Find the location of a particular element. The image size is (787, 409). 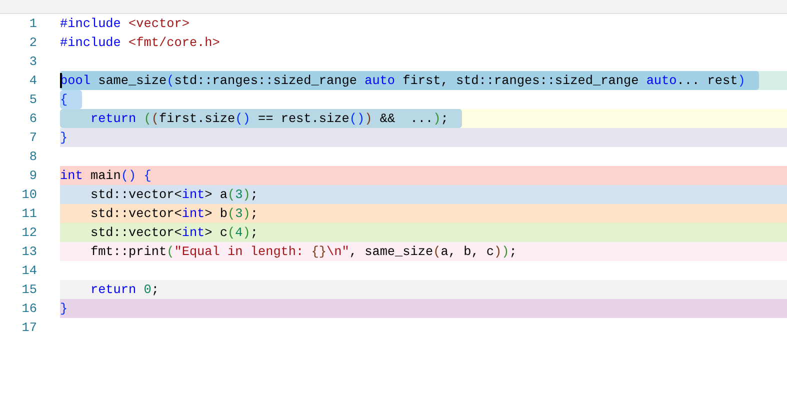

line-number: 7 is located at coordinates (32, 137).